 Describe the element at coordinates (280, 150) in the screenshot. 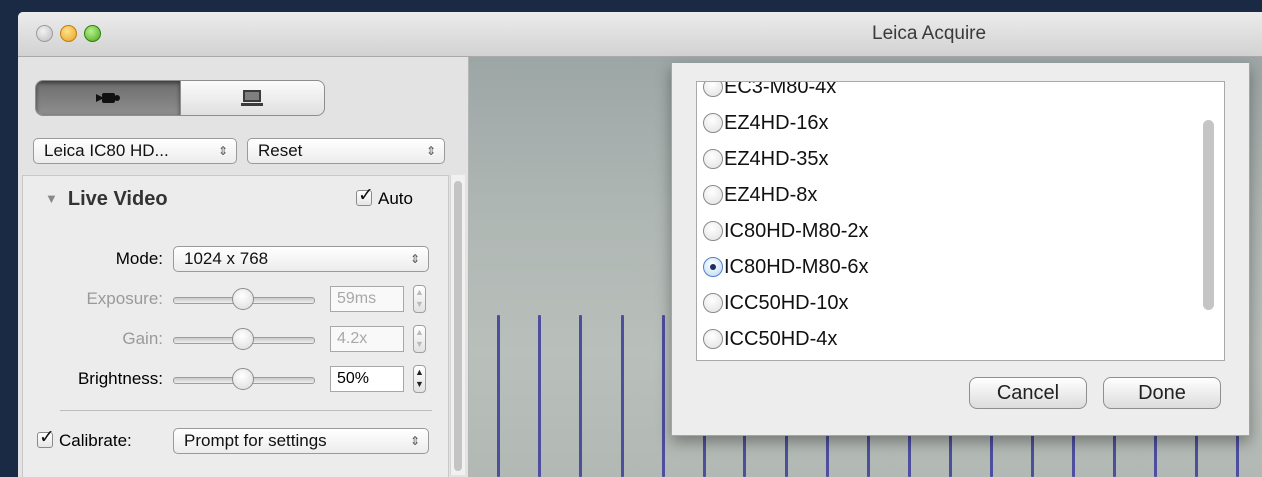

I see `reset-select-value: Reset` at that location.